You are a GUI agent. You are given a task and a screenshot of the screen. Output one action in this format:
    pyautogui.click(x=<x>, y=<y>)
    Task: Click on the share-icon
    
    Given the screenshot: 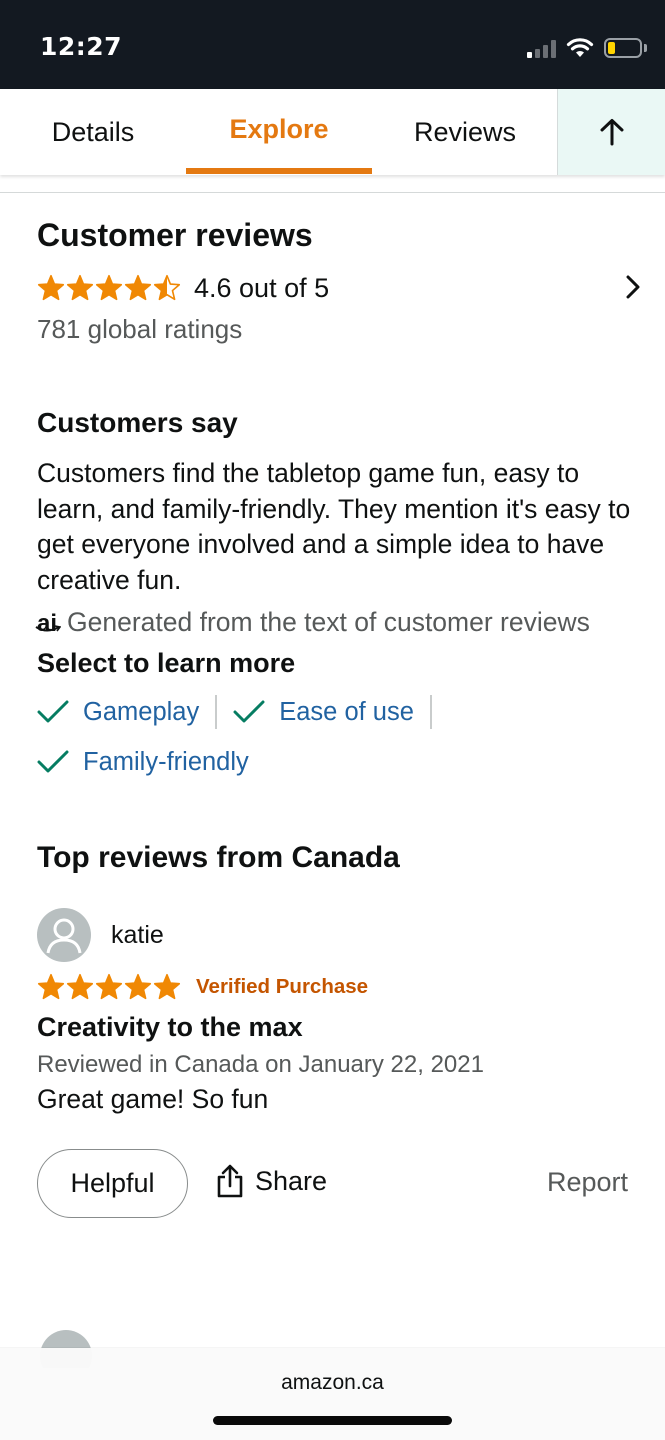 What is the action you would take?
    pyautogui.click(x=230, y=1181)
    